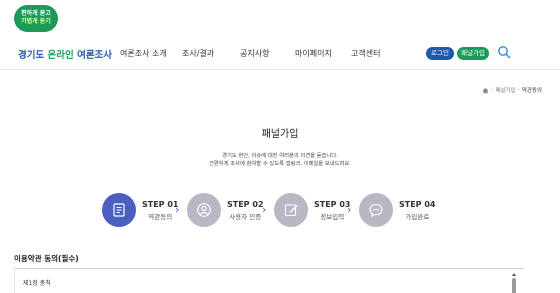 This screenshot has width=560, height=293. What do you see at coordinates (36, 21) in the screenshot?
I see `logo-line-2: 가볍게 듣기` at bounding box center [36, 21].